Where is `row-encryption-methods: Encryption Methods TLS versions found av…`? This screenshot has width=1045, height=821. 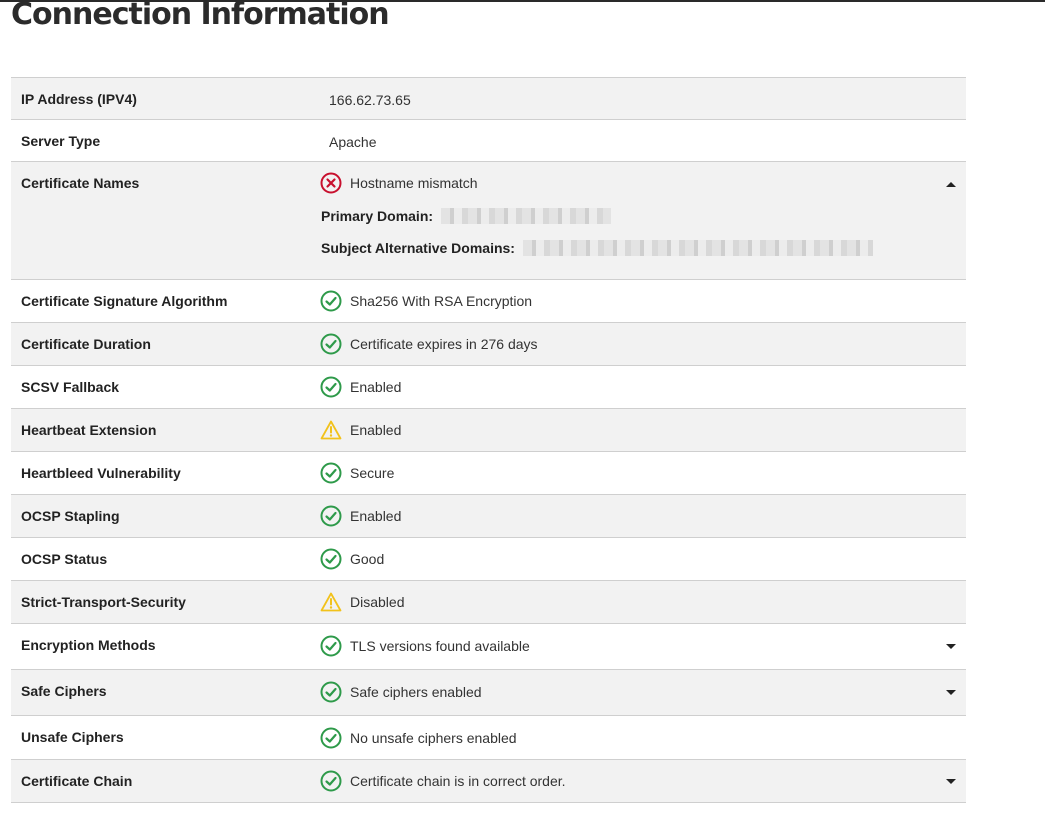 row-encryption-methods: Encryption Methods TLS versions found av… is located at coordinates (488, 647).